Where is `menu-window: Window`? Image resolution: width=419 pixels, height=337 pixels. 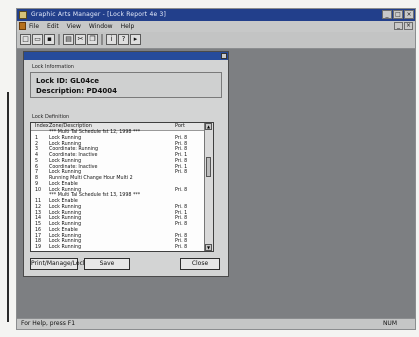 menu-window: Window is located at coordinates (101, 26).